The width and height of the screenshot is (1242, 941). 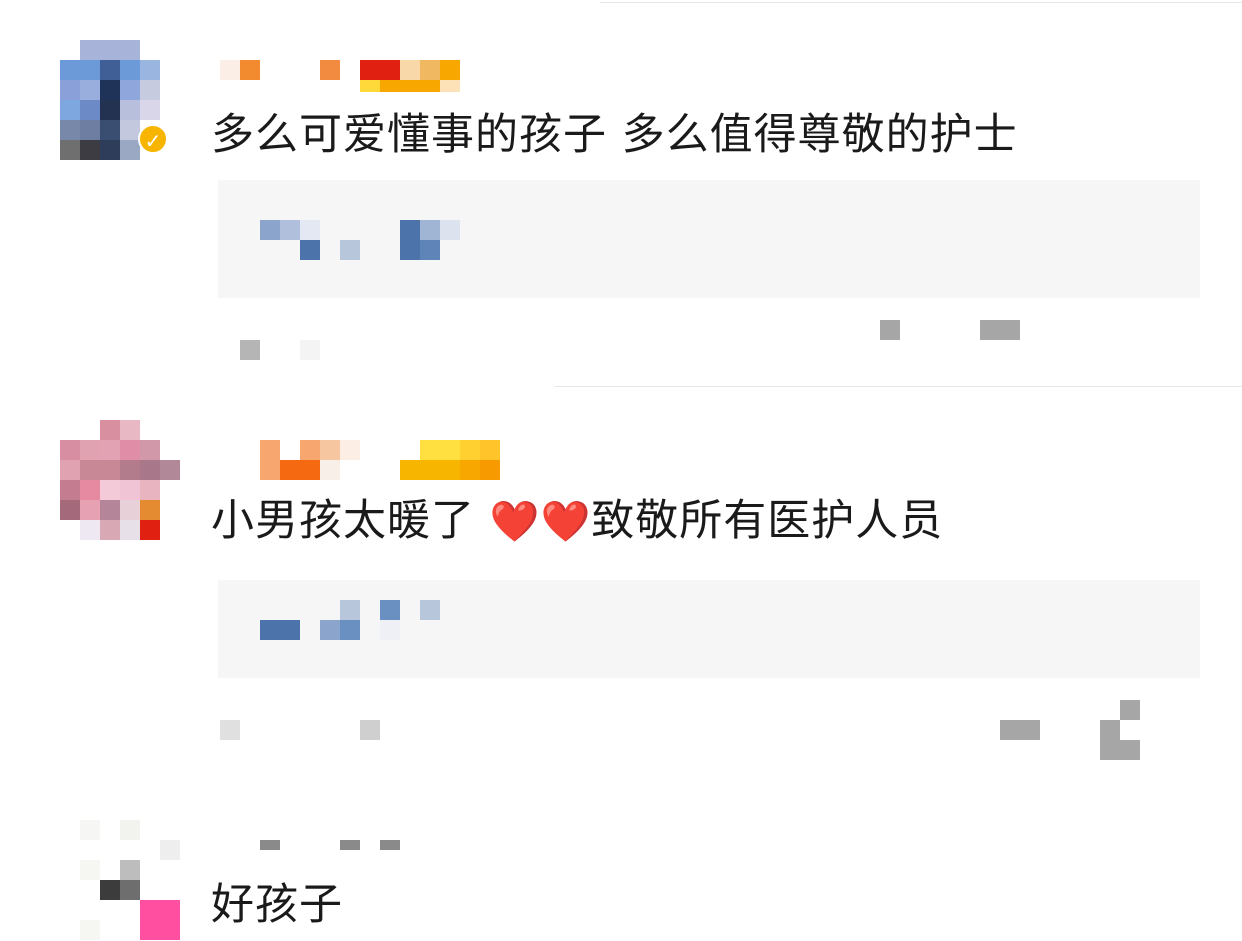 What do you see at coordinates (921, 2) in the screenshot?
I see `top-divider` at bounding box center [921, 2].